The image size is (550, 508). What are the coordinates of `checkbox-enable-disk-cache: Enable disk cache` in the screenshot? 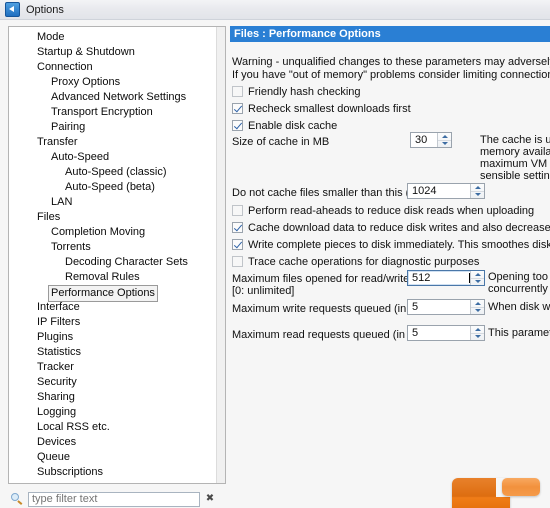 It's located at (391, 125).